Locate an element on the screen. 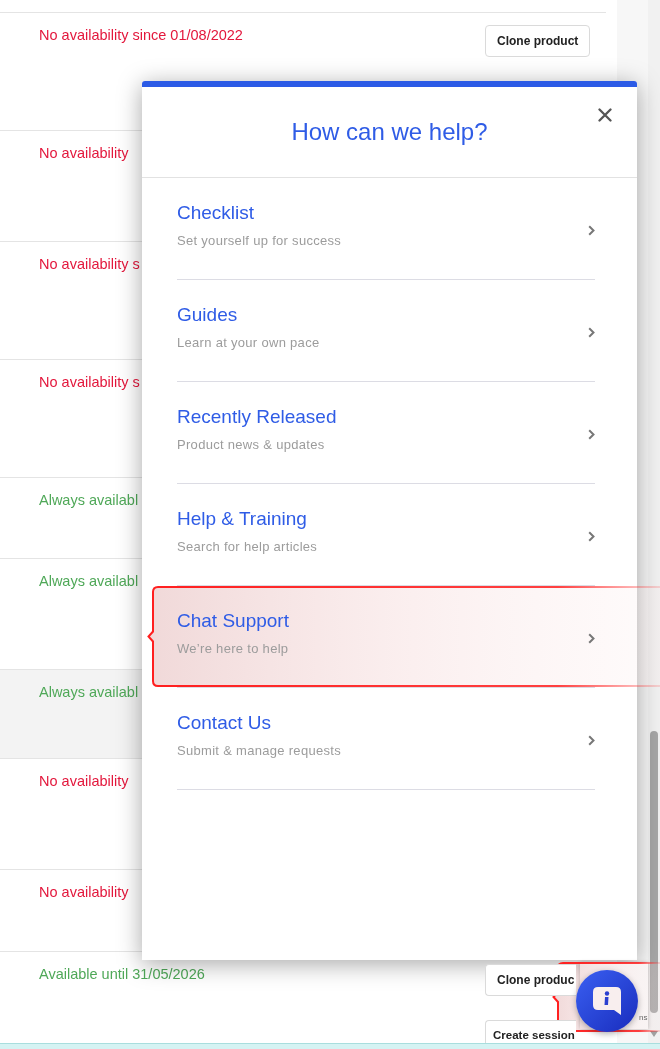 The image size is (660, 1049). item-subtitle: We’re here to help is located at coordinates (233, 649).